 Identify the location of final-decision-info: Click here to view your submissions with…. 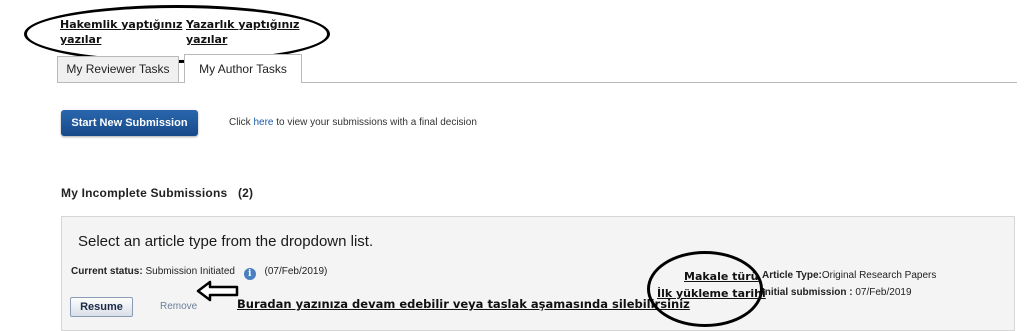
(353, 122).